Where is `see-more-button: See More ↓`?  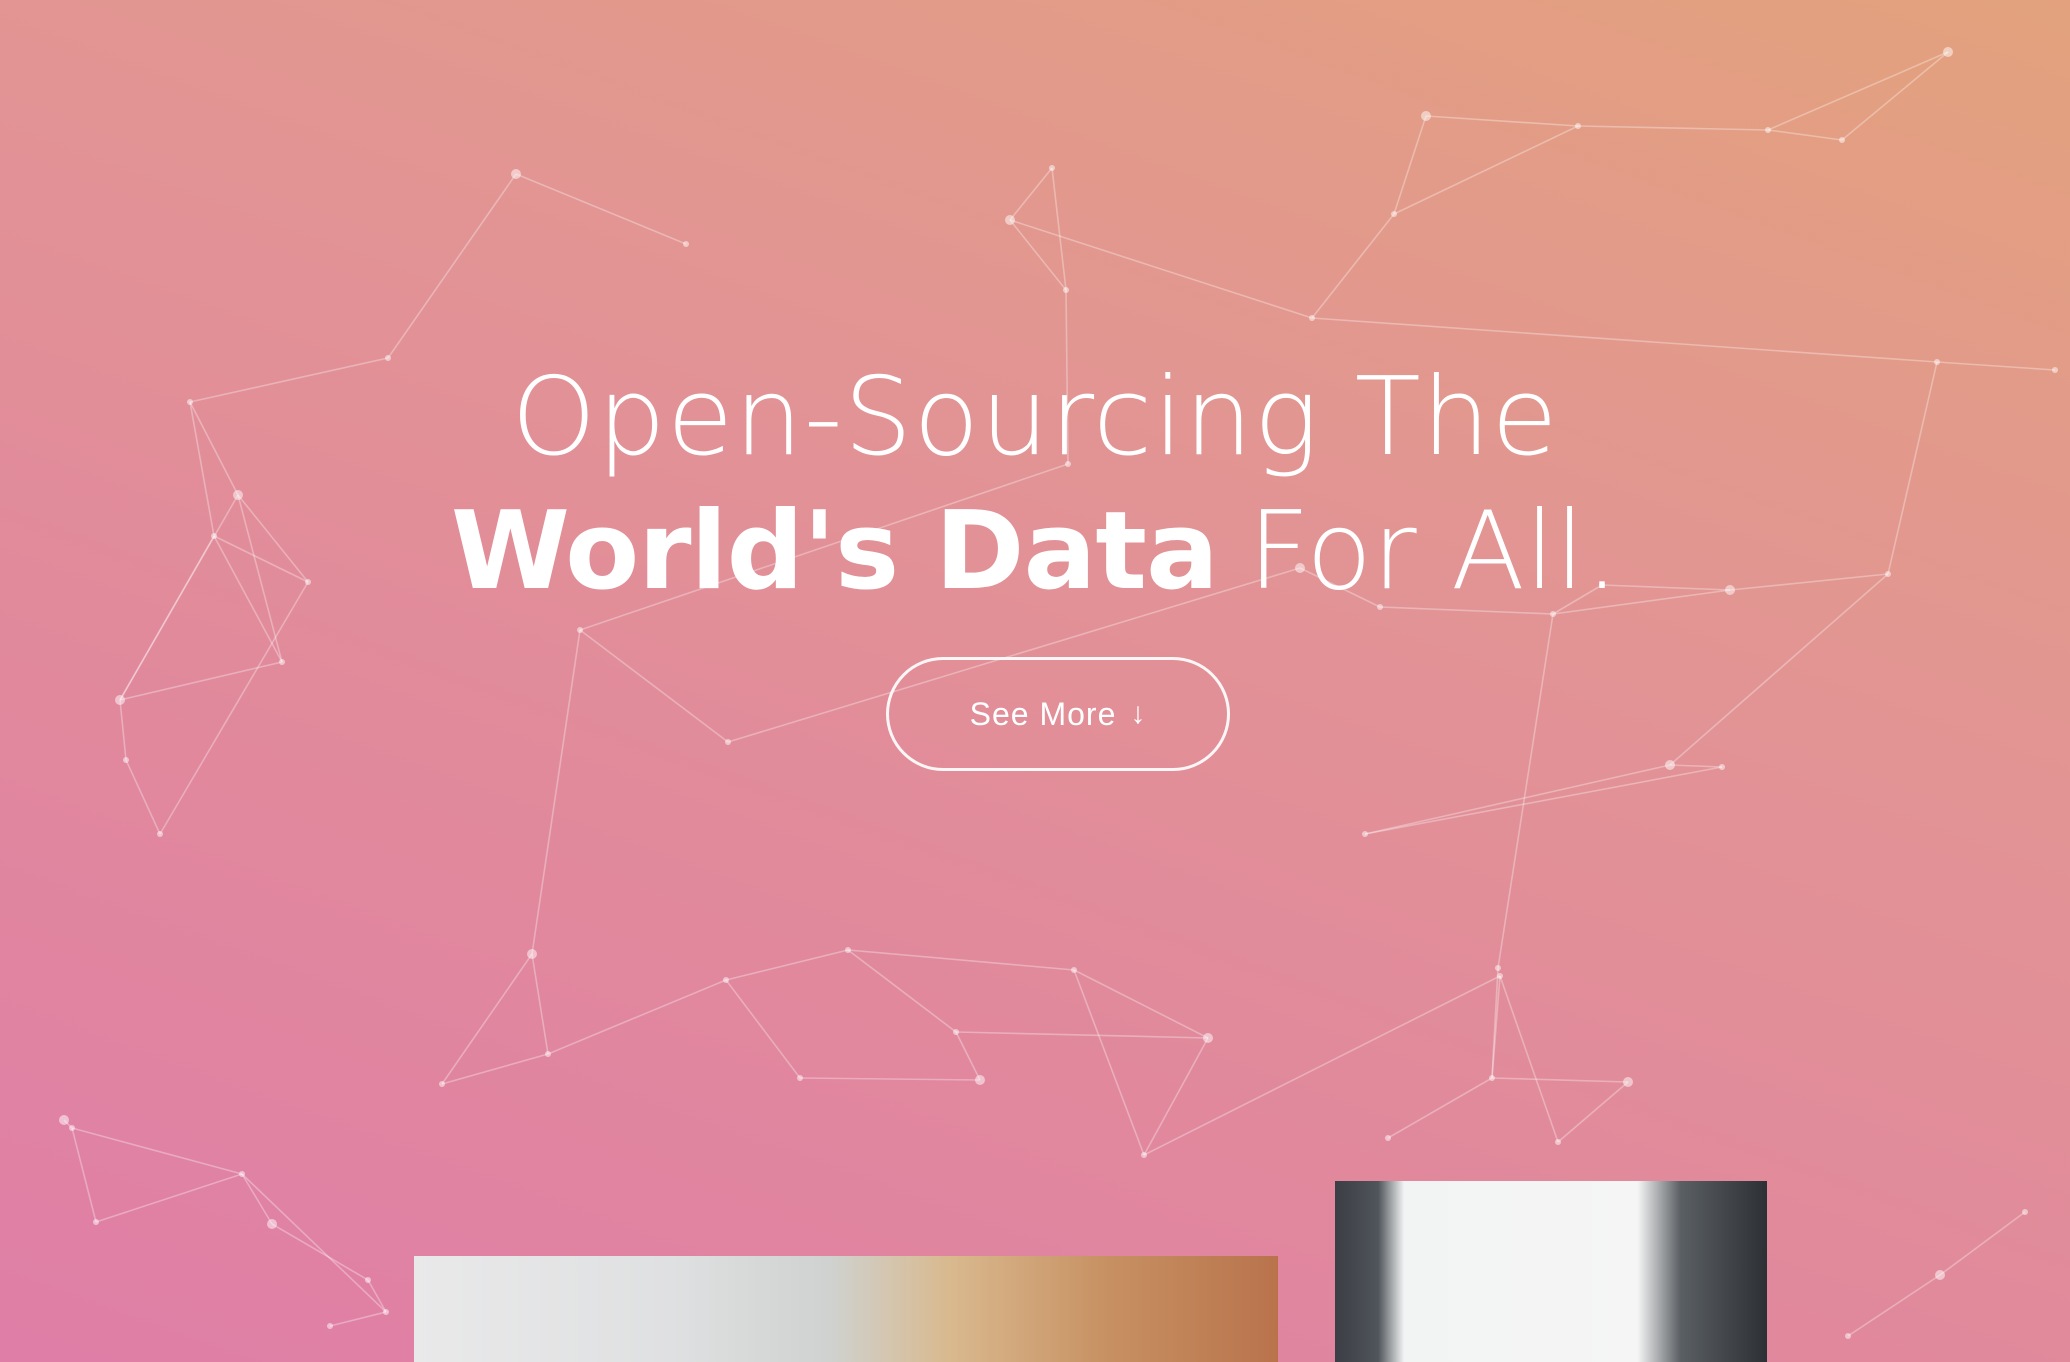
see-more-button: See More ↓ is located at coordinates (1058, 714).